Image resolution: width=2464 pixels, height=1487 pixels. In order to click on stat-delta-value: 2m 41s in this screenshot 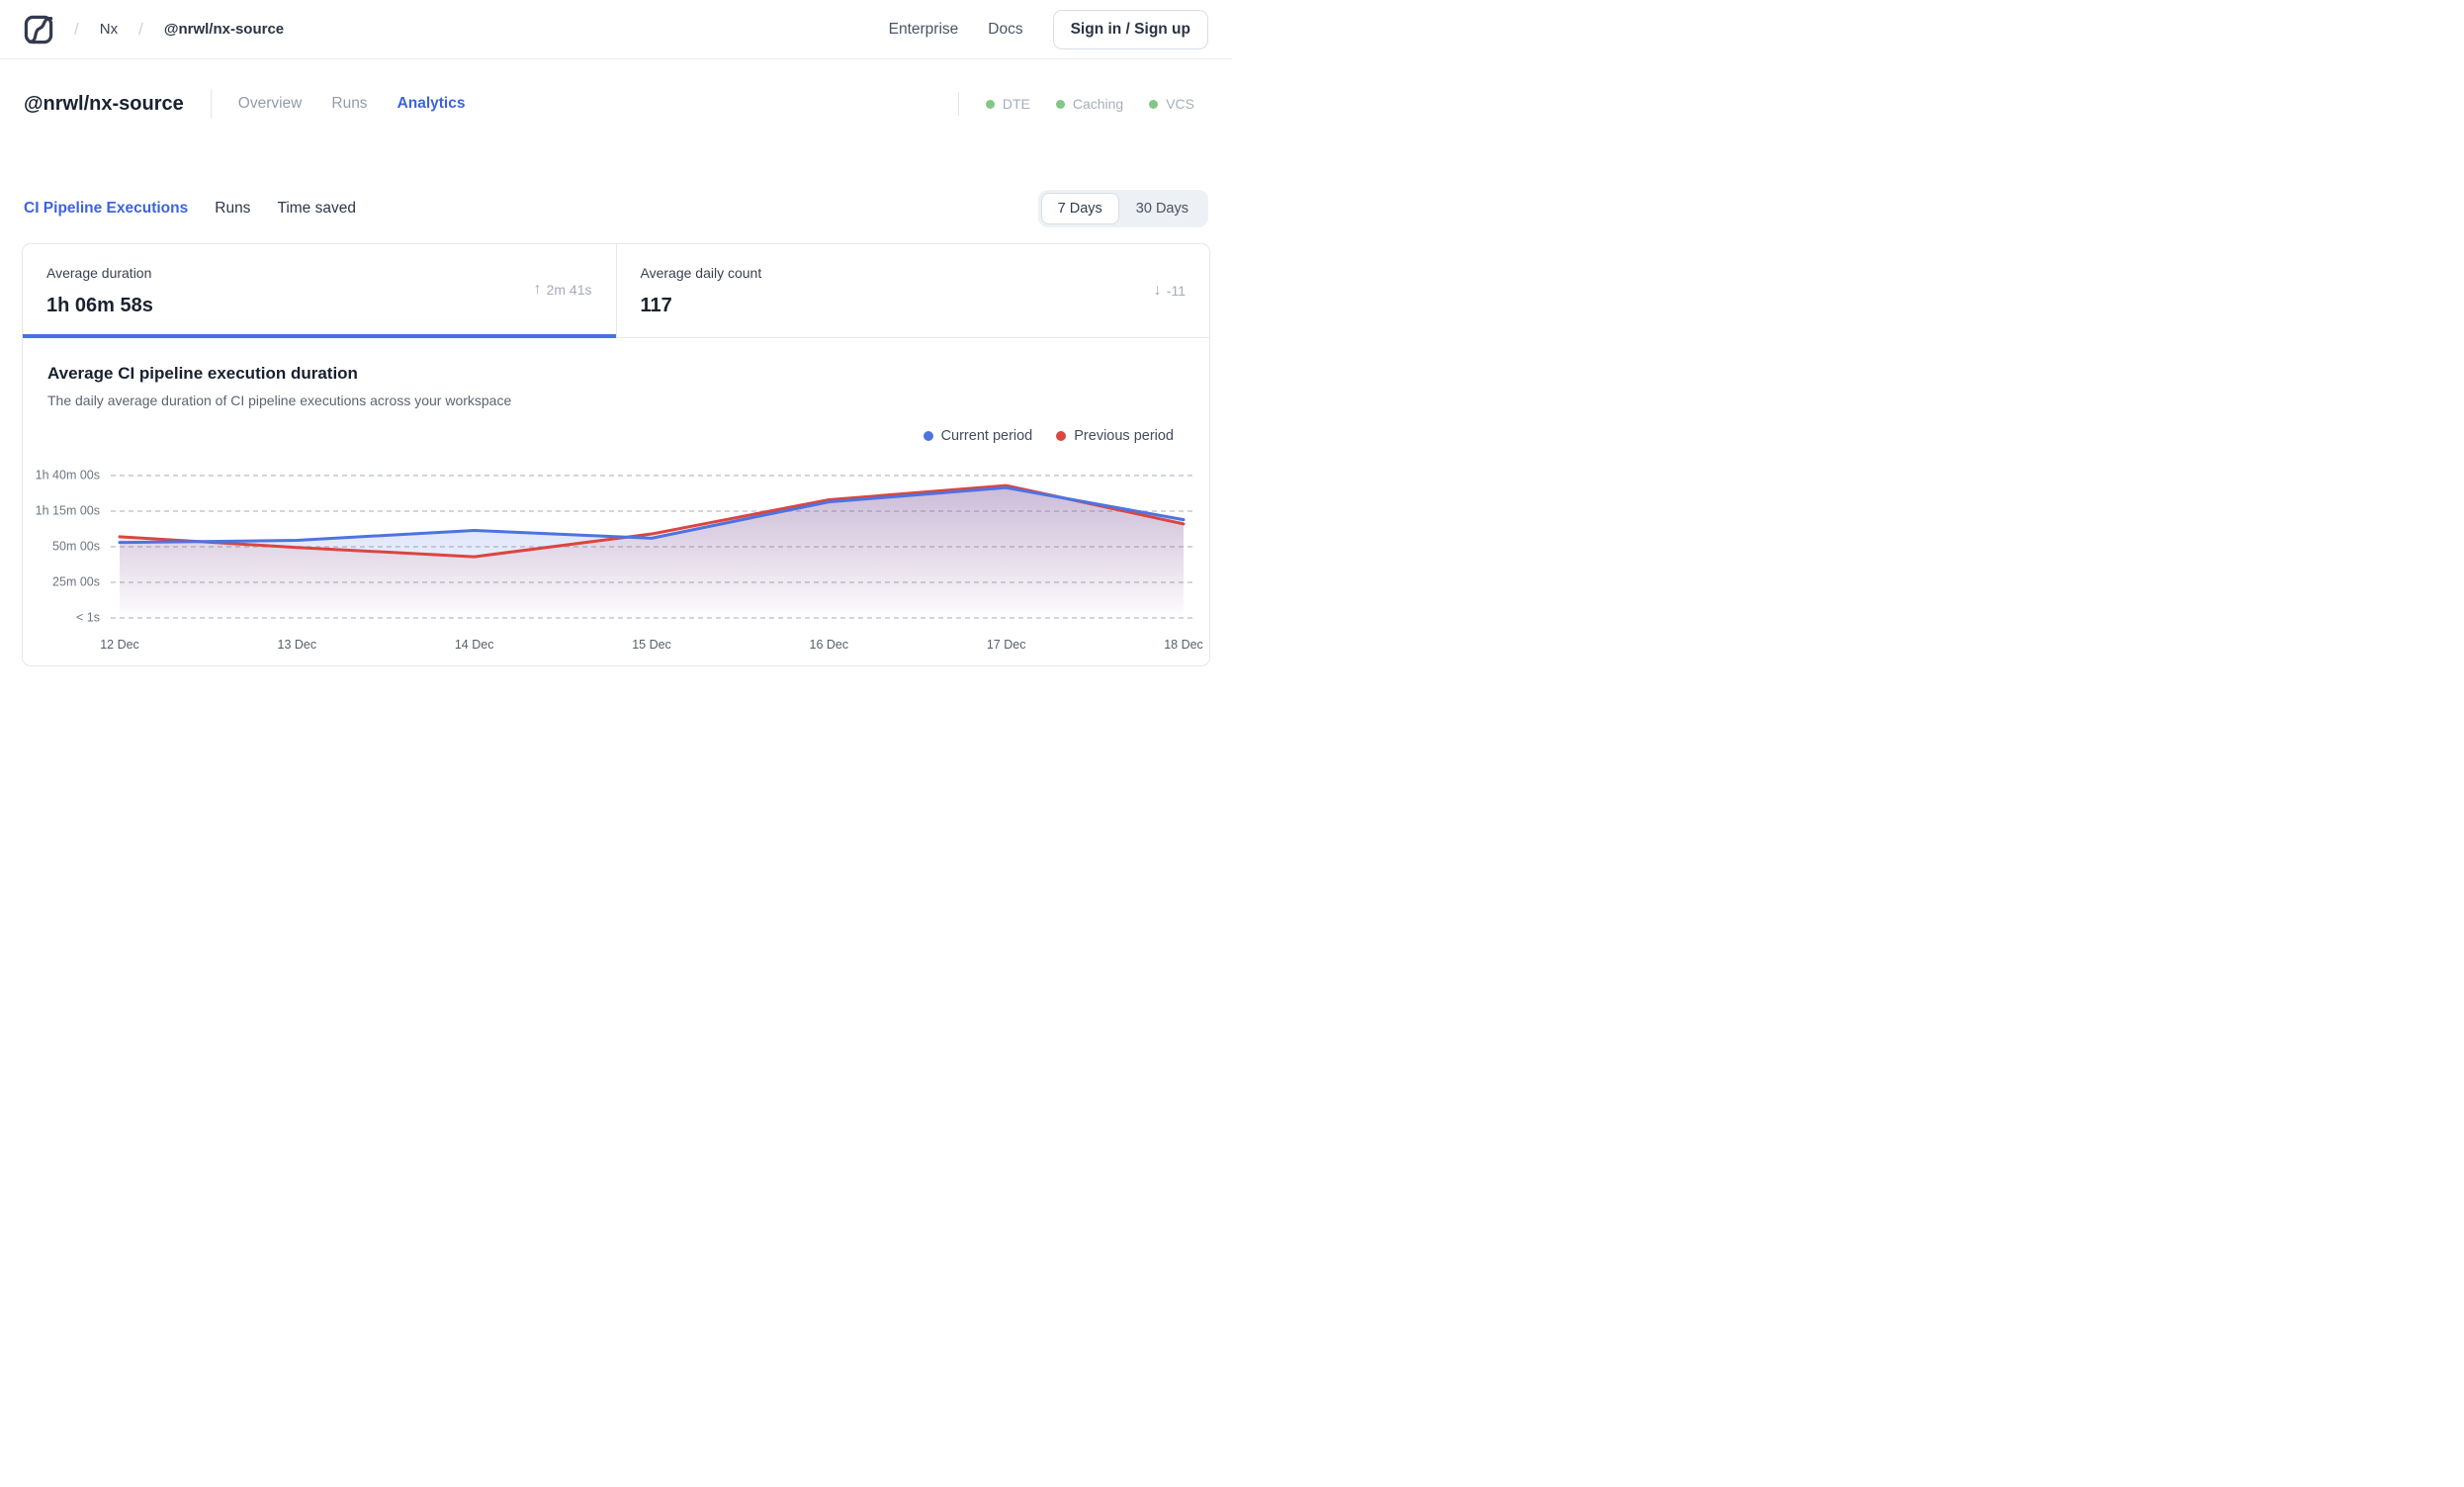, I will do `click(569, 289)`.